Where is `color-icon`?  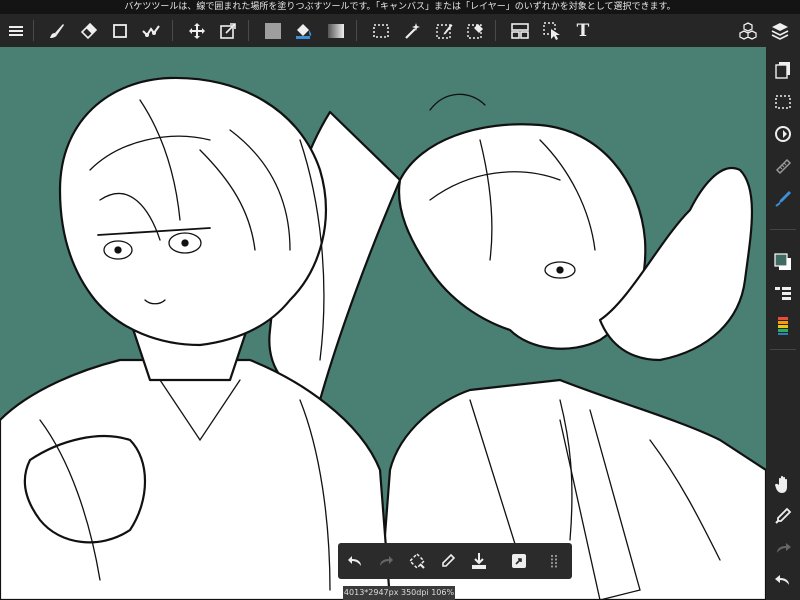 color-icon is located at coordinates (783, 262).